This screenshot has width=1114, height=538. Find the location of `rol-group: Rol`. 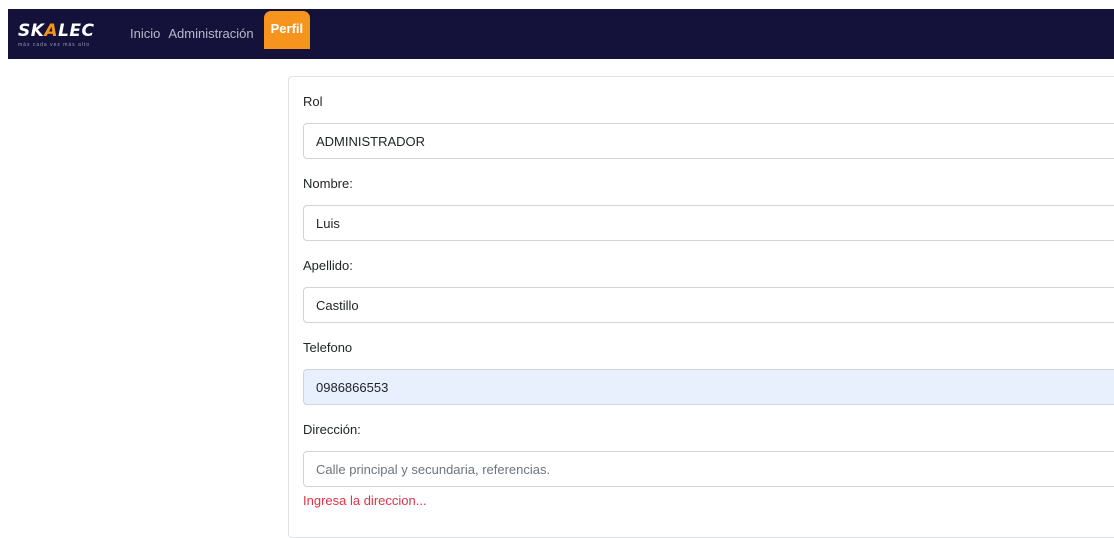

rol-group: Rol is located at coordinates (708, 126).